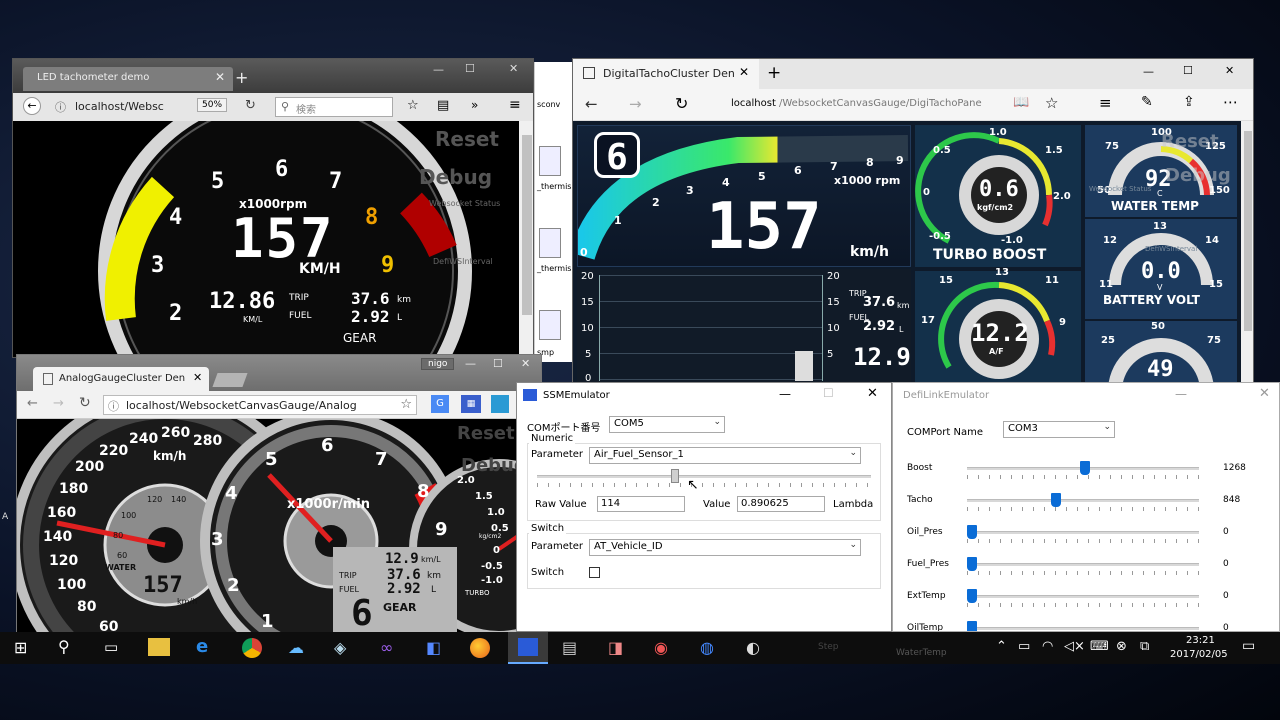 This screenshot has width=1280, height=720. Describe the element at coordinates (486, 433) in the screenshot. I see `analog-reset-button: Reset` at that location.